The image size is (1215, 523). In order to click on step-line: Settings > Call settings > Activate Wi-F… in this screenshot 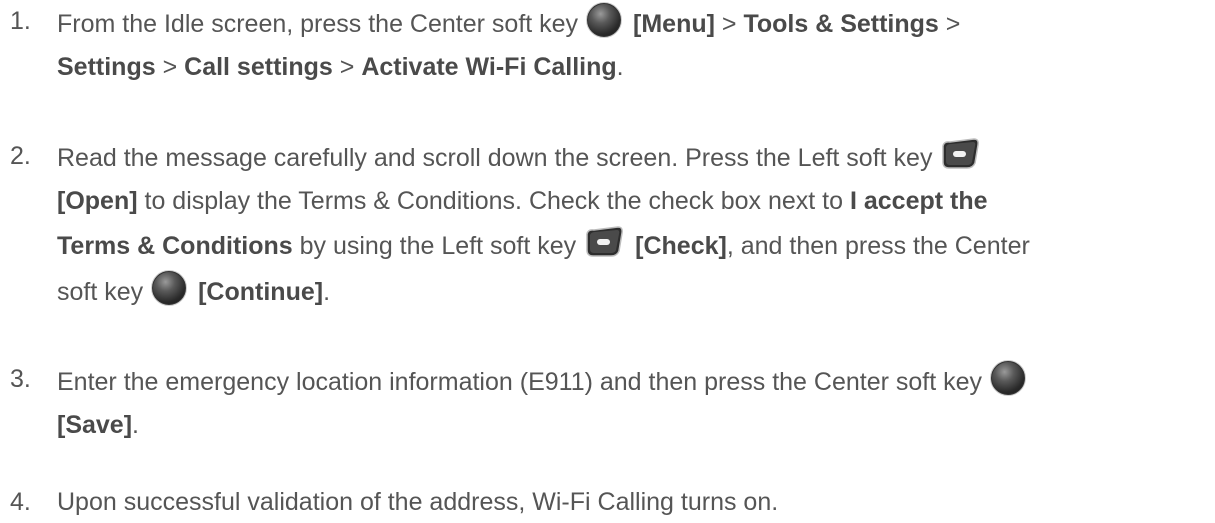, I will do `click(632, 67)`.